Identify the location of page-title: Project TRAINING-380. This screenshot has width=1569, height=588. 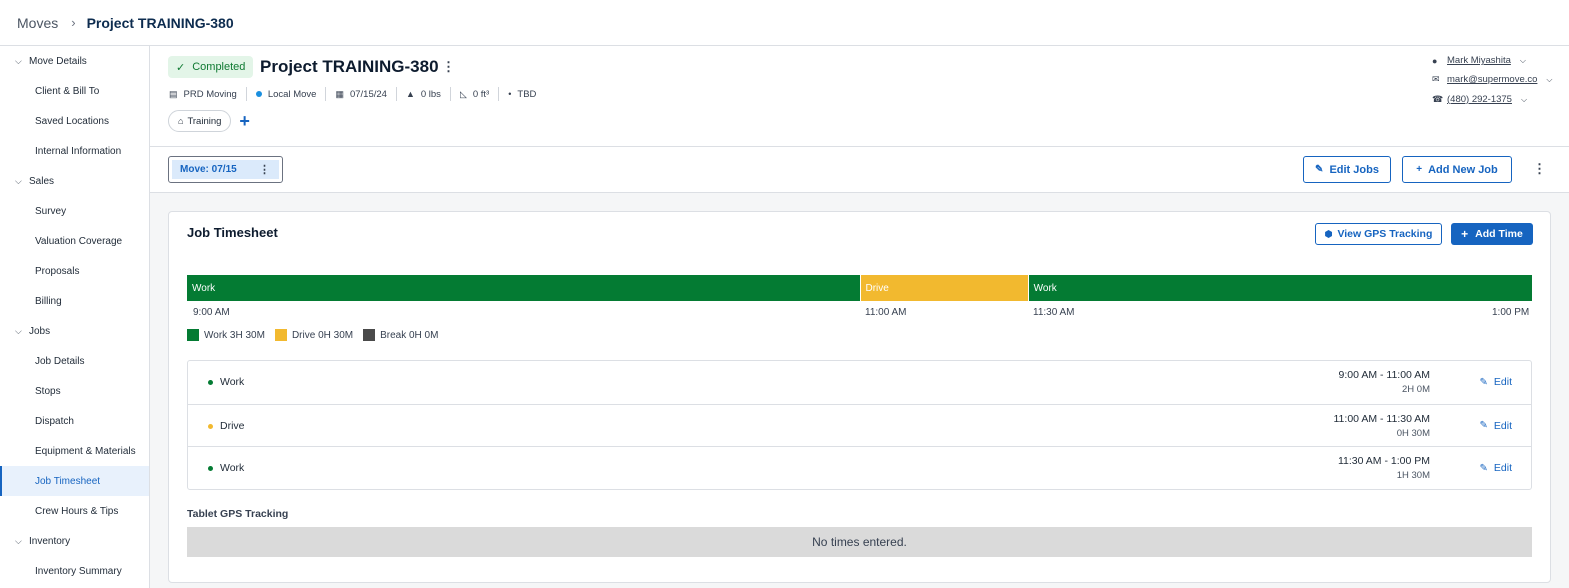
(349, 66).